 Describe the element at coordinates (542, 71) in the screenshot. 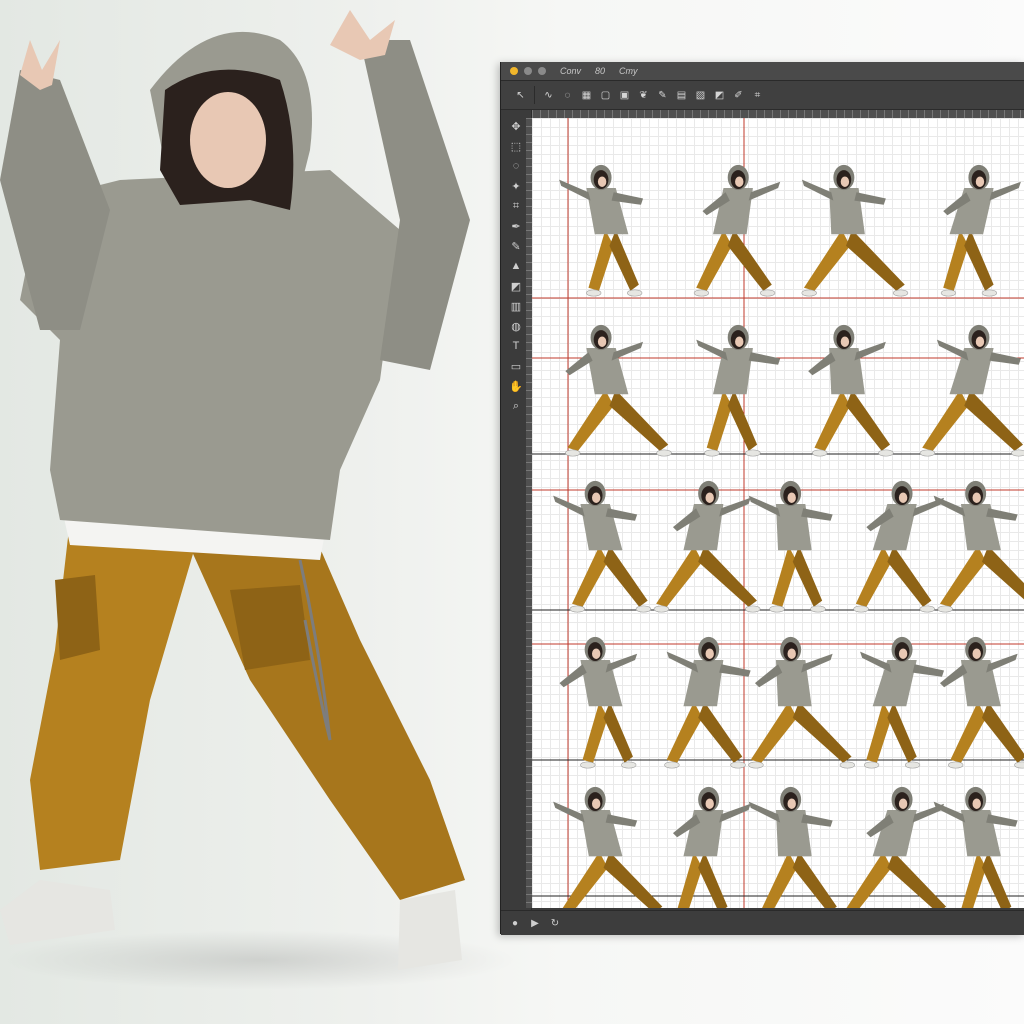

I see `close-button` at that location.